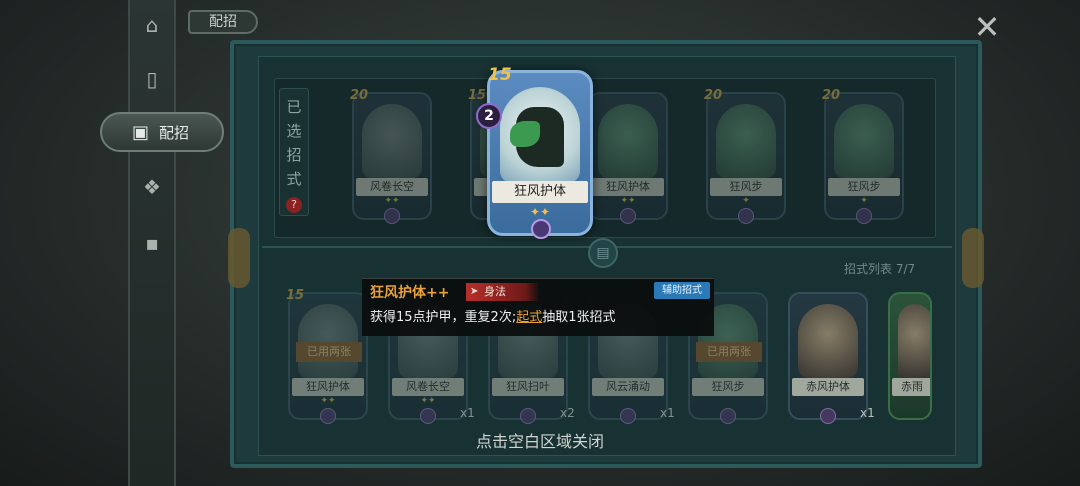 The image size is (1080, 486). What do you see at coordinates (152, 187) in the screenshot?
I see `emblem-icon: ❖` at bounding box center [152, 187].